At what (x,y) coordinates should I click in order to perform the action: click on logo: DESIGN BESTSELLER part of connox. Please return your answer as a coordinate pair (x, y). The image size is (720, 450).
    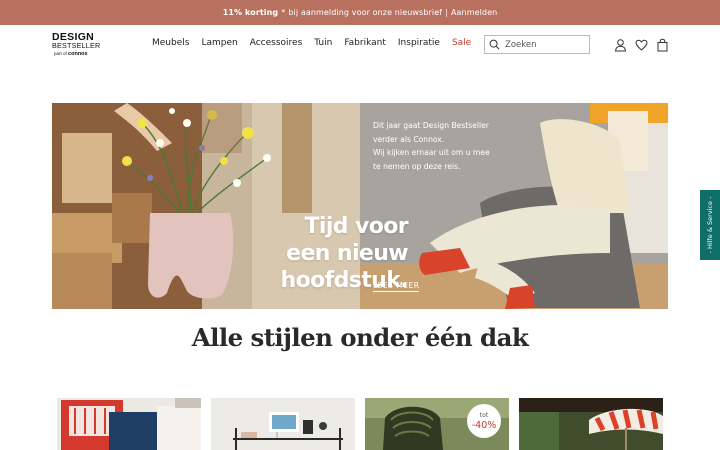
    Looking at the image, I should click on (77, 46).